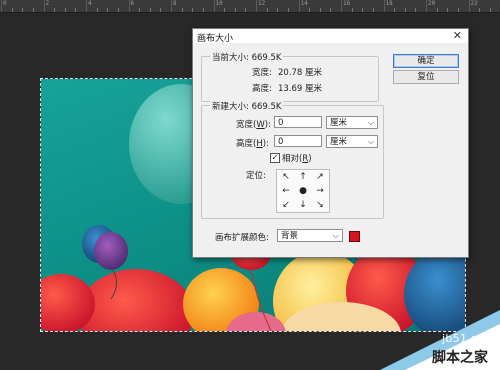 The width and height of the screenshot is (500, 370). What do you see at coordinates (5, 3) in the screenshot?
I see `ruler-label: 0` at bounding box center [5, 3].